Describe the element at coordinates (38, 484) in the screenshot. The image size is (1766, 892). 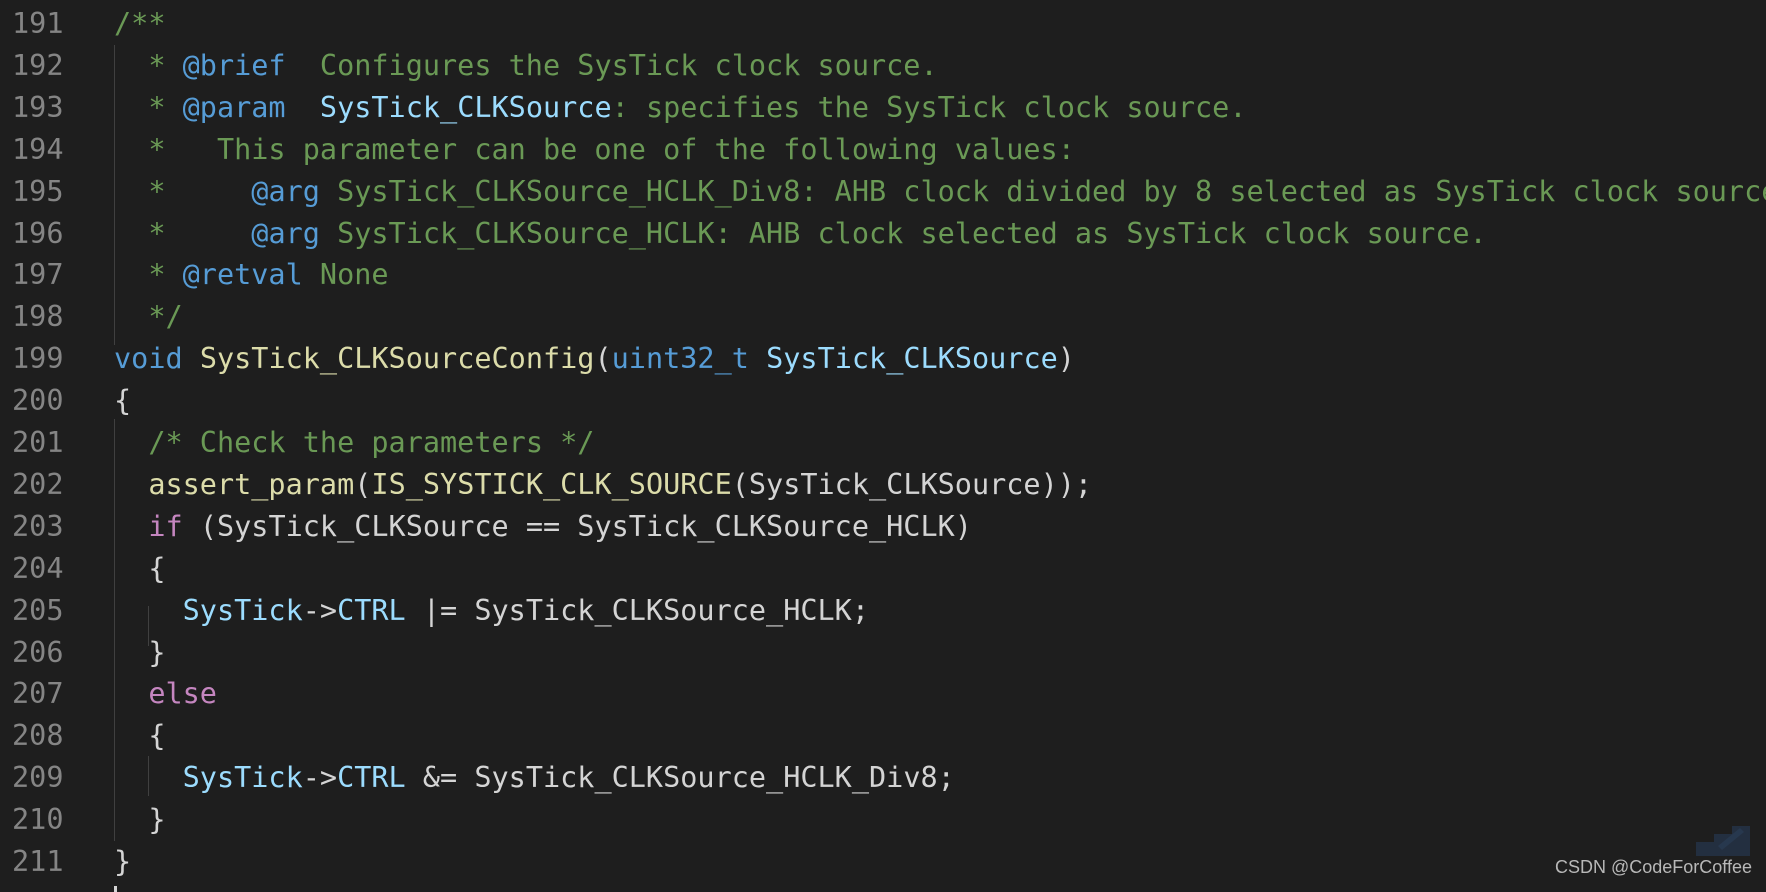
I see `line-number: 202` at that location.